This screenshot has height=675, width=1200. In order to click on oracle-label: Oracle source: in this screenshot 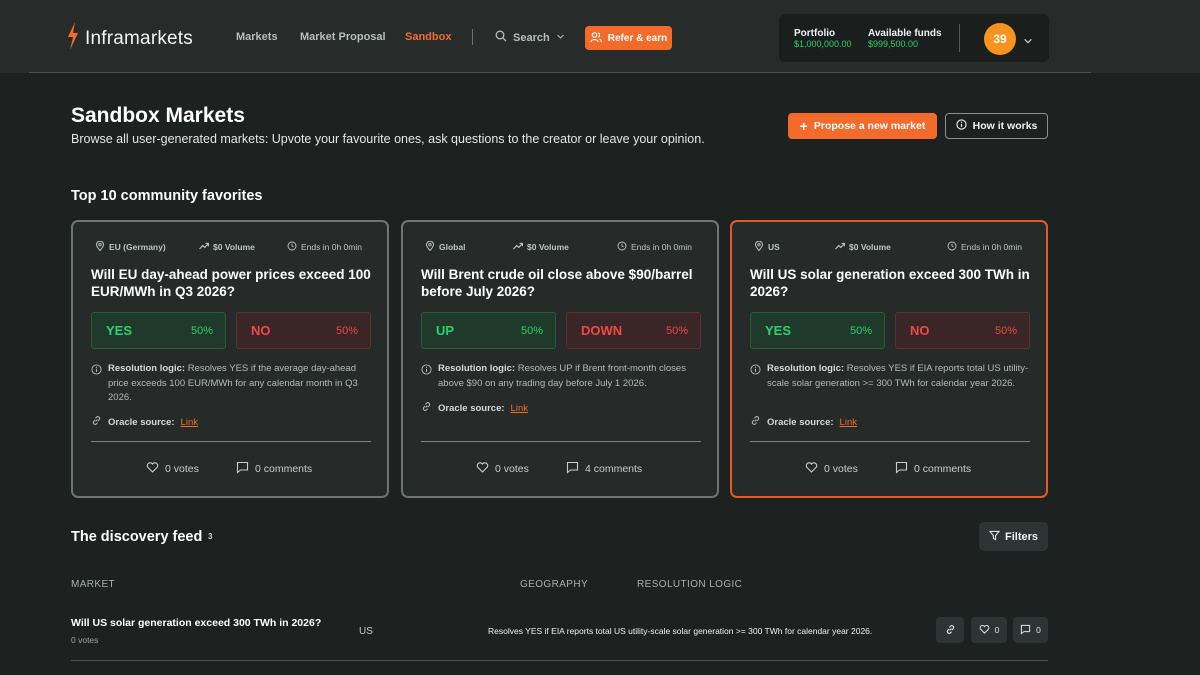, I will do `click(141, 422)`.